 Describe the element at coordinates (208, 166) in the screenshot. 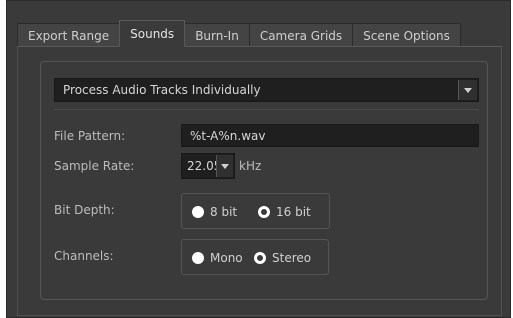

I see `sample-rate-dropdown: 22.050` at that location.